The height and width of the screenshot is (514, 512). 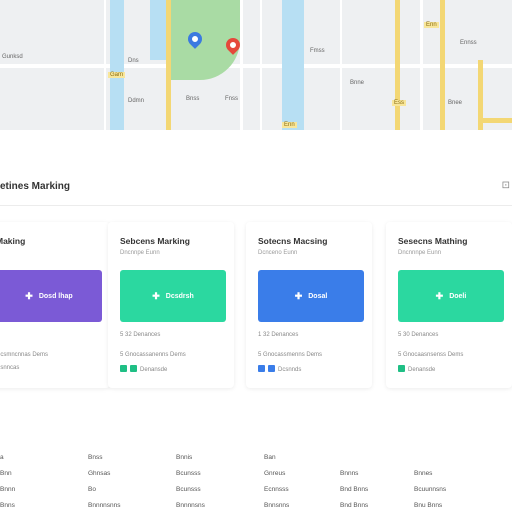 What do you see at coordinates (357, 83) in the screenshot?
I see `map-label: Bnne` at bounding box center [357, 83].